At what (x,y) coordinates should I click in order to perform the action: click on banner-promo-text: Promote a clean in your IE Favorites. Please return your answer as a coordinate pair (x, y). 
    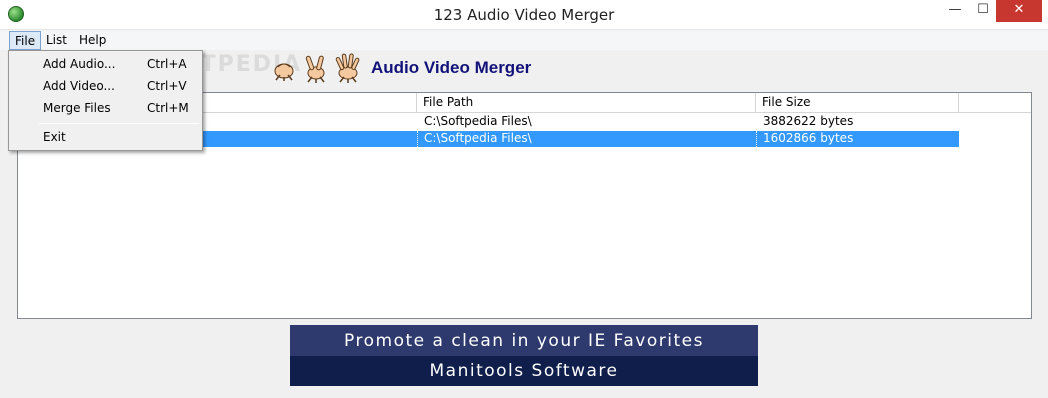
    Looking at the image, I should click on (524, 340).